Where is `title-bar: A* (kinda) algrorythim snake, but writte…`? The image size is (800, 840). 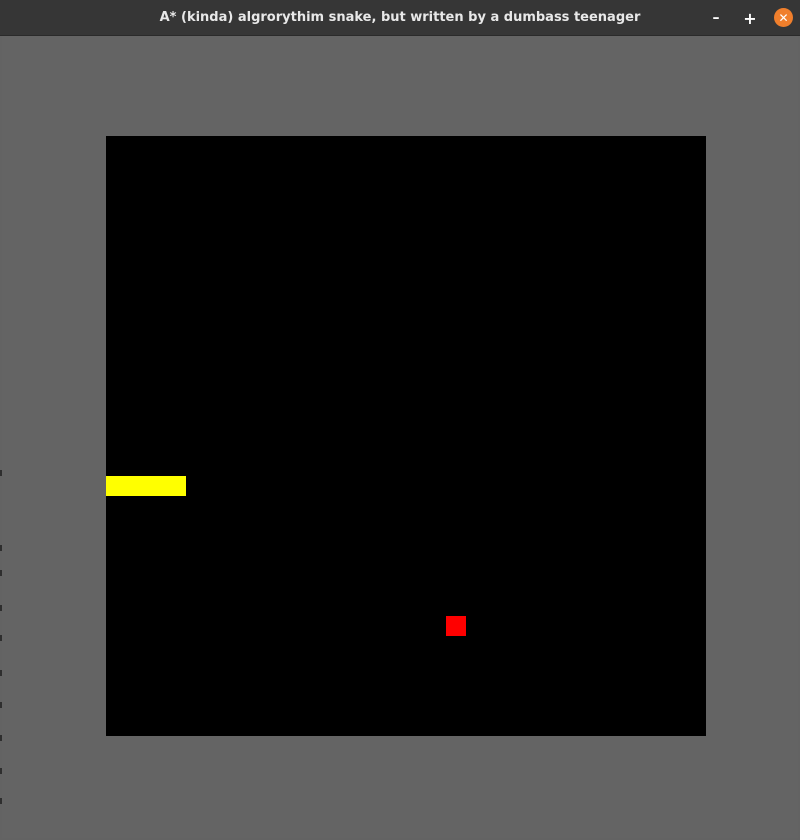 title-bar: A* (kinda) algrorythim snake, but writte… is located at coordinates (400, 18).